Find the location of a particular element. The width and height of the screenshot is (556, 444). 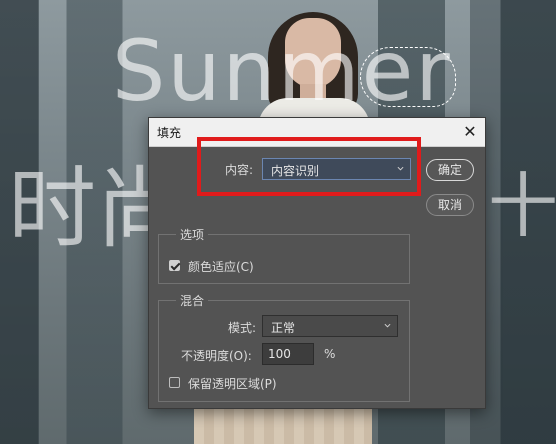

content-select: 内容识别 is located at coordinates (336, 169).